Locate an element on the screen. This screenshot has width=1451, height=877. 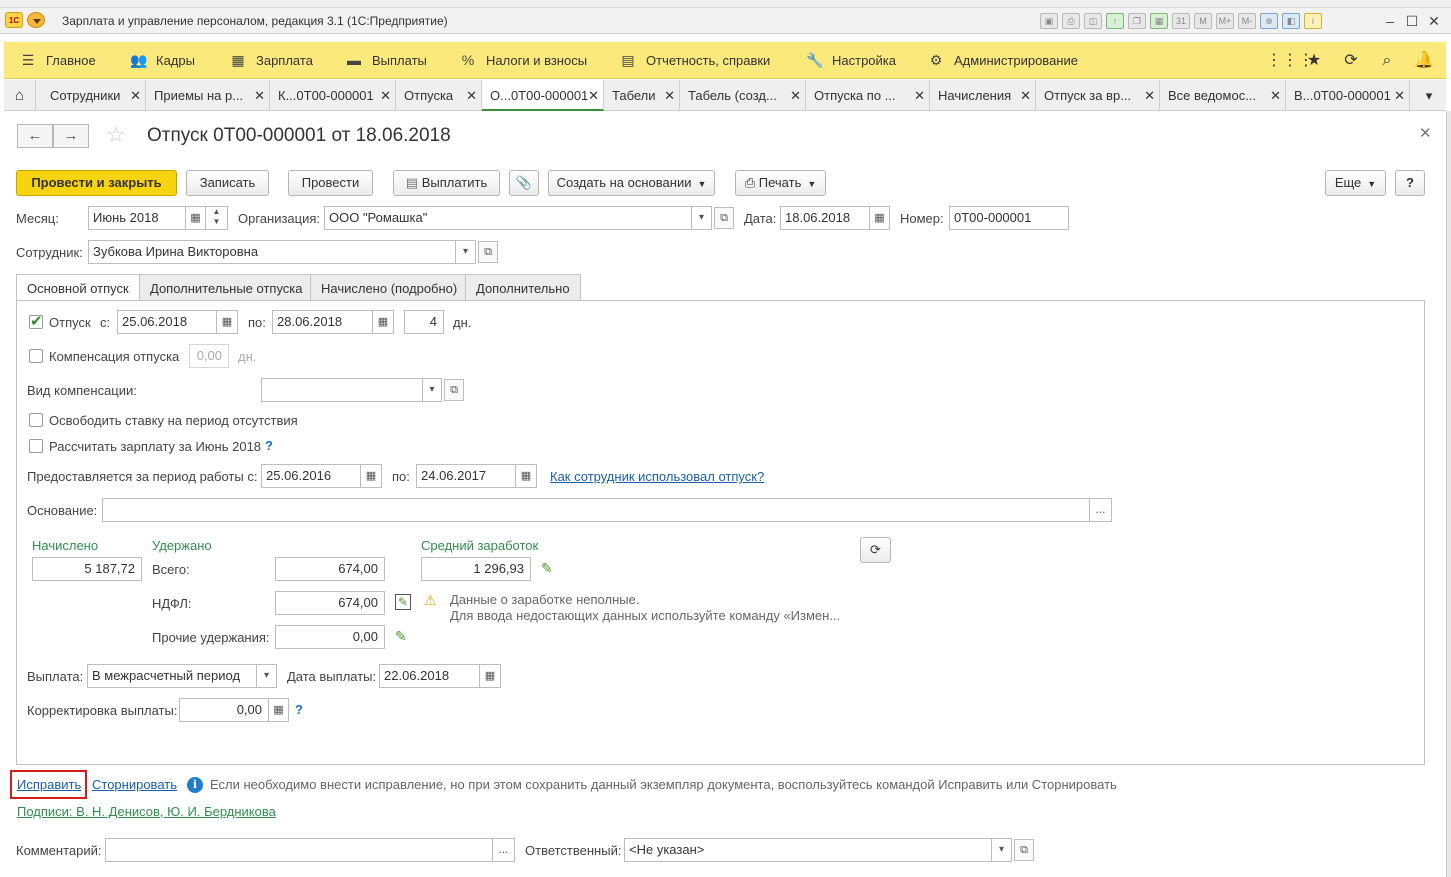
pay-button: ▤ Выплатить is located at coordinates (446, 183).